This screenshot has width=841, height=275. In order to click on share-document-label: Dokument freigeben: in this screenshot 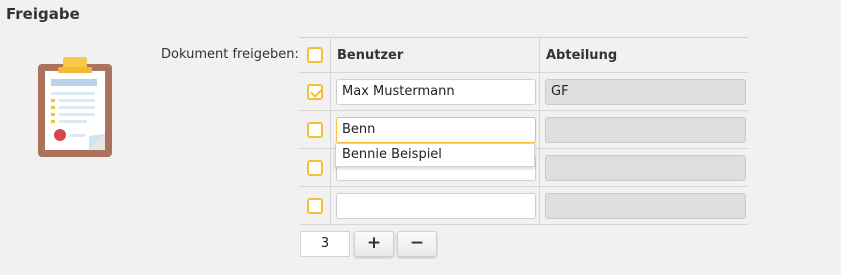, I will do `click(230, 54)`.